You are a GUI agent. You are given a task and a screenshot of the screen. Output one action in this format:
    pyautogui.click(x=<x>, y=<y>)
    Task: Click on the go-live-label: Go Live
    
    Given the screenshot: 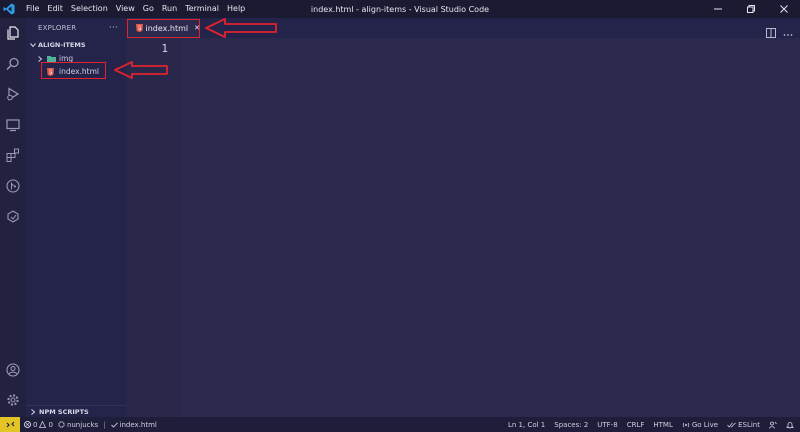 What is the action you would take?
    pyautogui.click(x=705, y=424)
    